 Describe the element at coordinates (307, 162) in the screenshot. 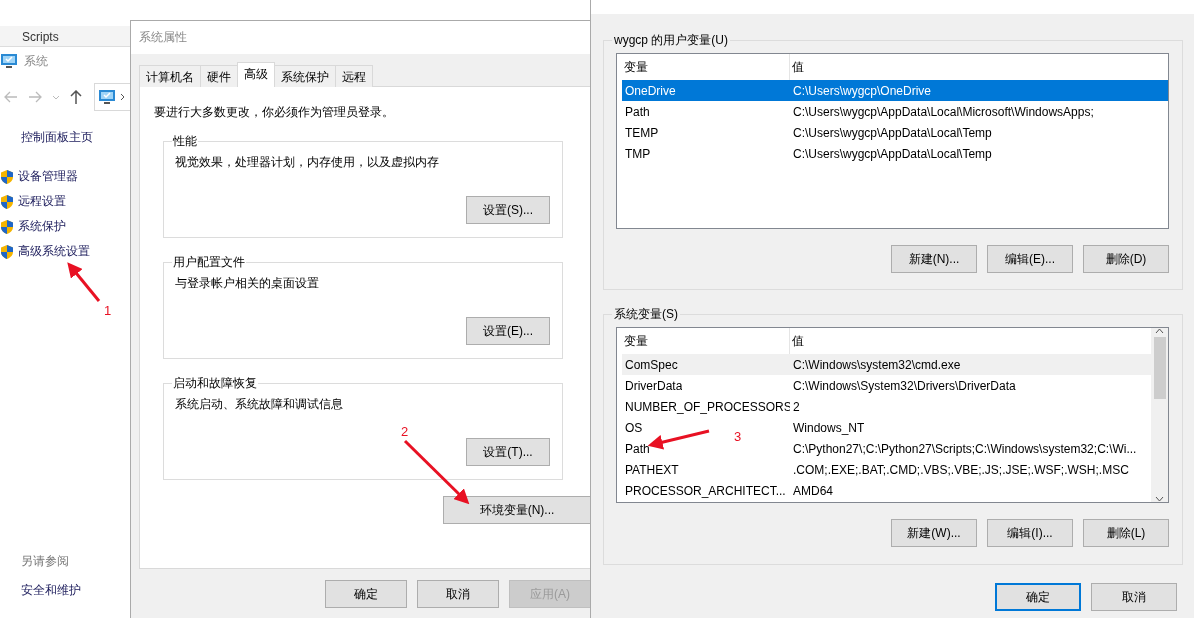

I see `group-description: 视觉效果，处理器计划，内存使用，以及虚拟内存` at that location.